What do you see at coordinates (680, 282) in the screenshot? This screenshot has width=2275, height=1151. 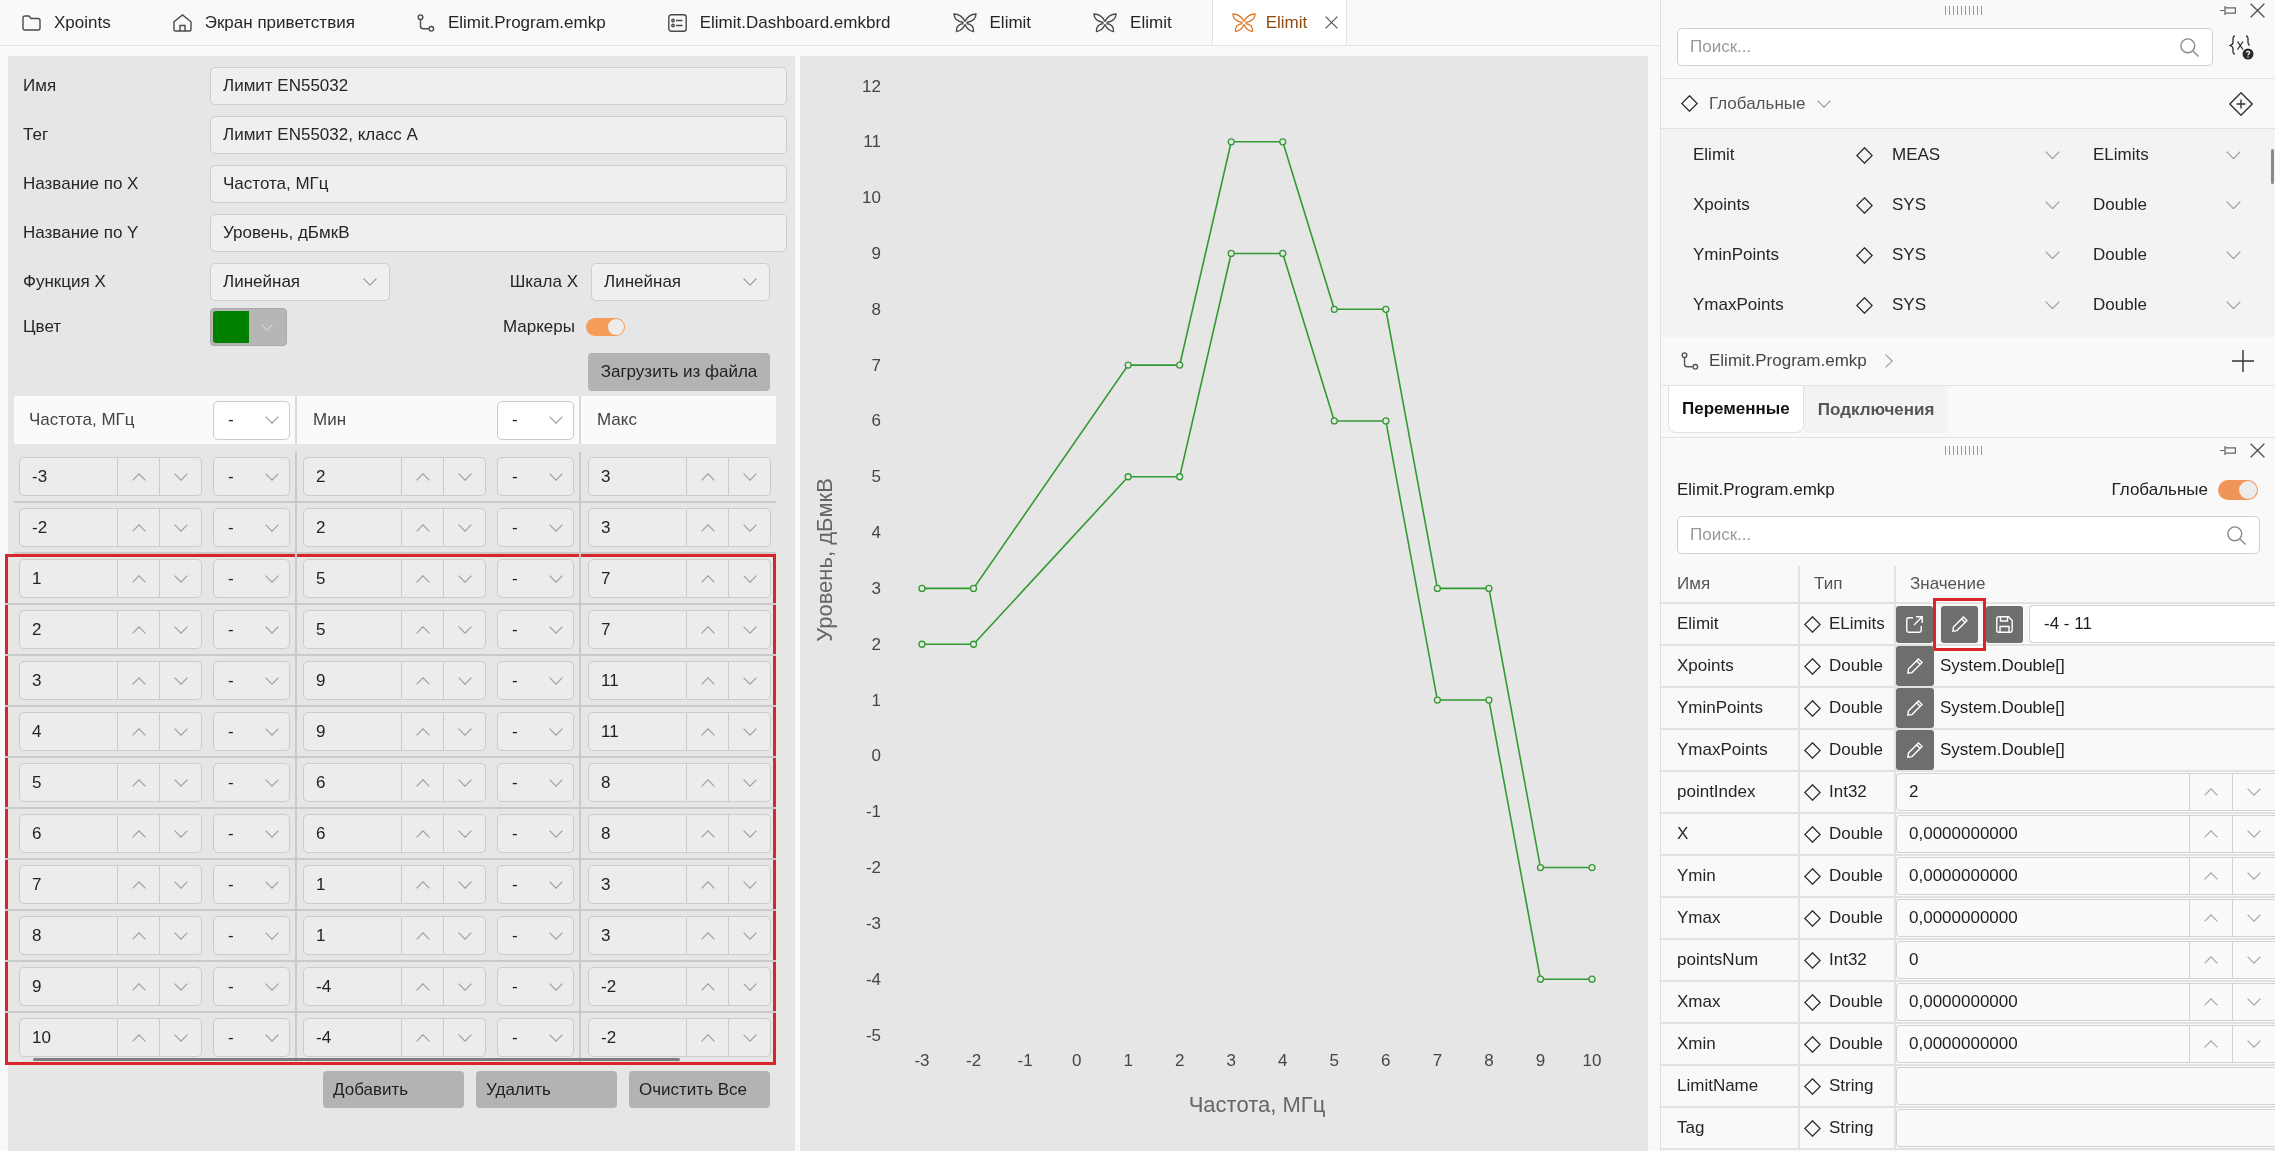 I see `scale-dropdown: Линейная` at bounding box center [680, 282].